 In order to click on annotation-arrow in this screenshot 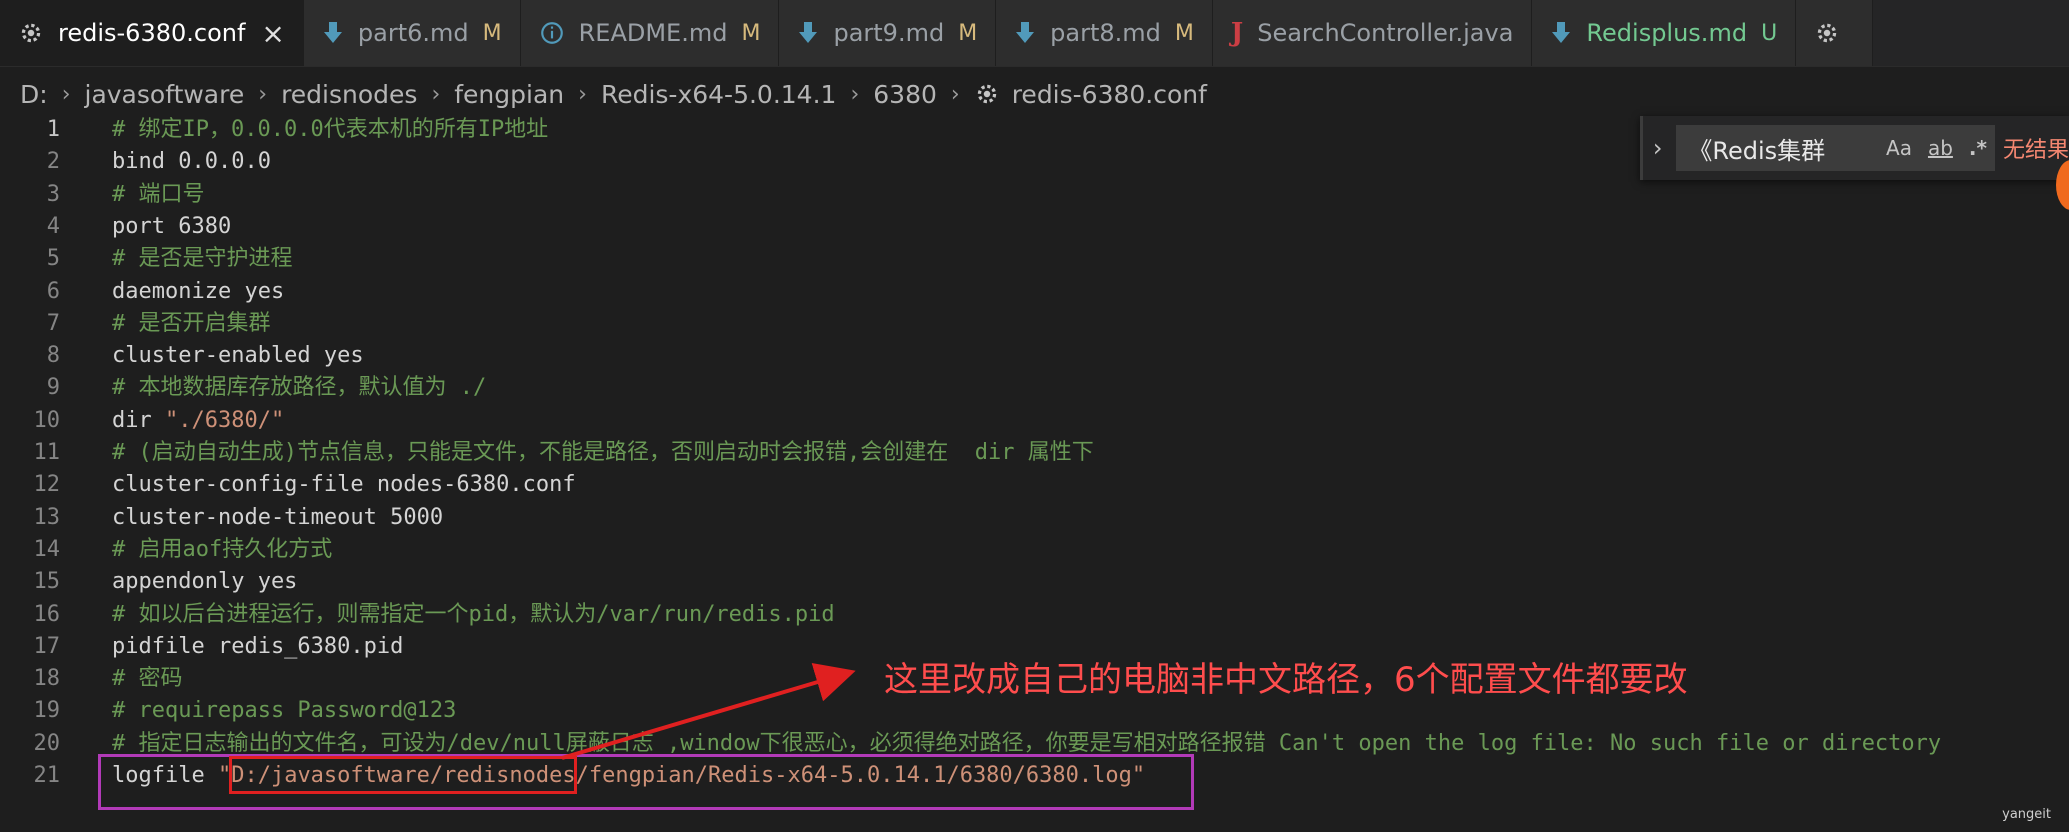, I will do `click(708, 711)`.